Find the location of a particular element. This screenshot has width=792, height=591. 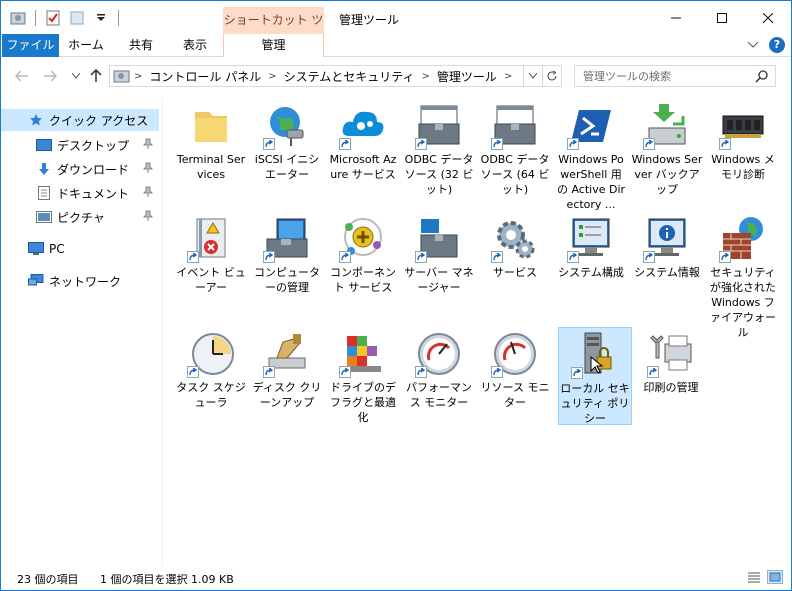

breadcrumb-system-security: システムとセキュリティ is located at coordinates (349, 76).